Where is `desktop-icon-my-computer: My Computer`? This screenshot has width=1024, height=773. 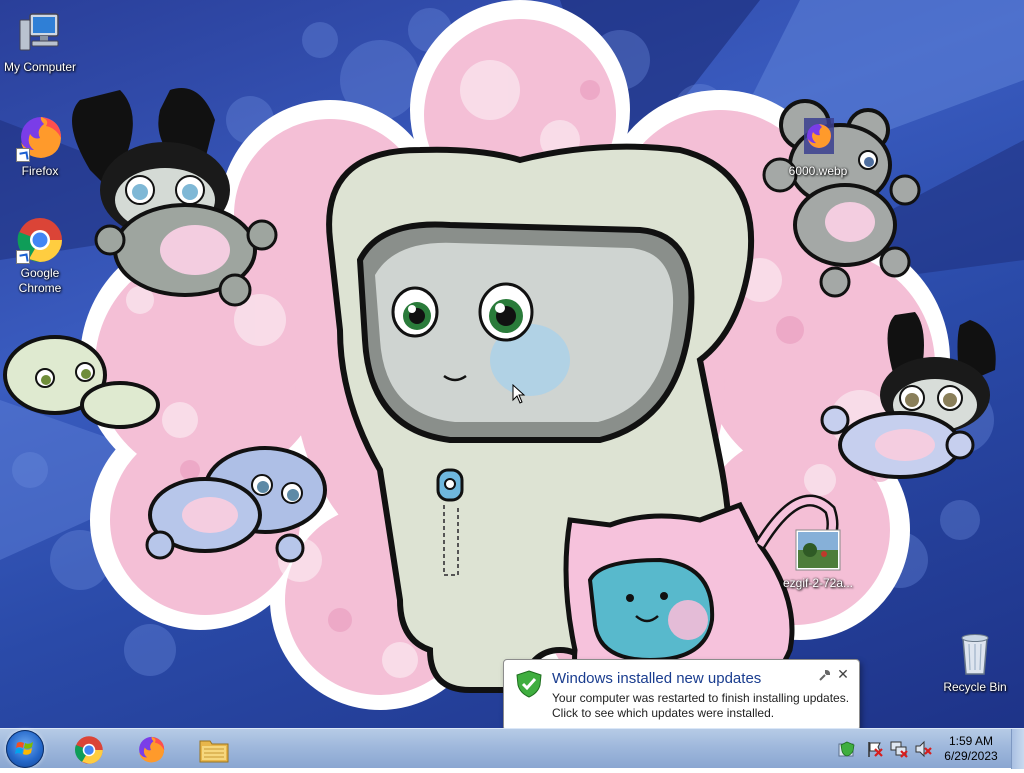 desktop-icon-my-computer: My Computer is located at coordinates (40, 42).